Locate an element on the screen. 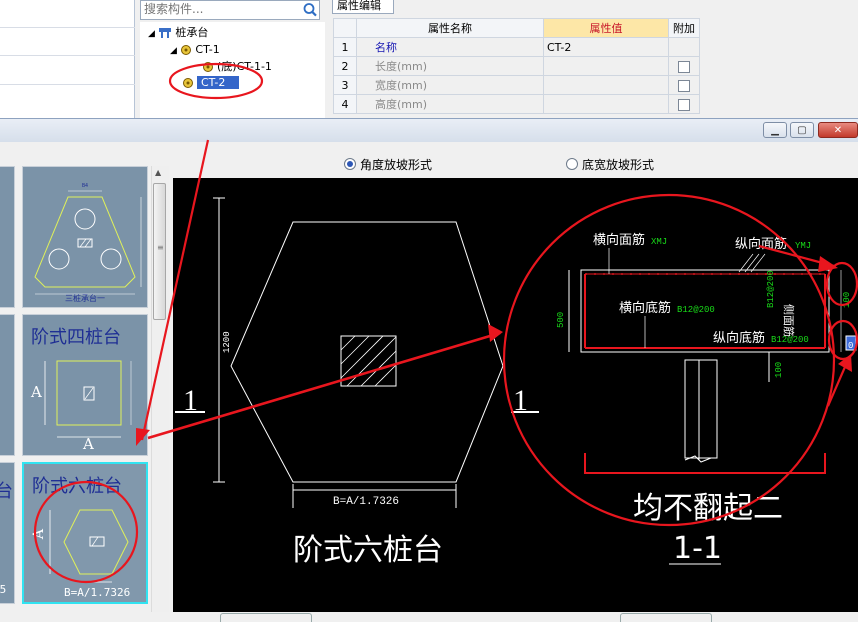 The height and width of the screenshot is (622, 858). highlight-ellipse-ct2 is located at coordinates (216, 81).